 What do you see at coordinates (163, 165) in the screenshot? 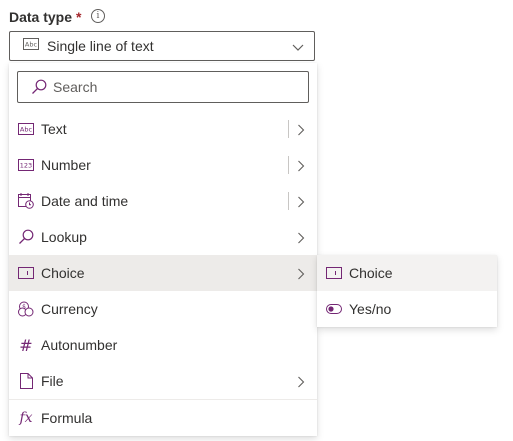
I see `menu-item-number: 123 Number` at bounding box center [163, 165].